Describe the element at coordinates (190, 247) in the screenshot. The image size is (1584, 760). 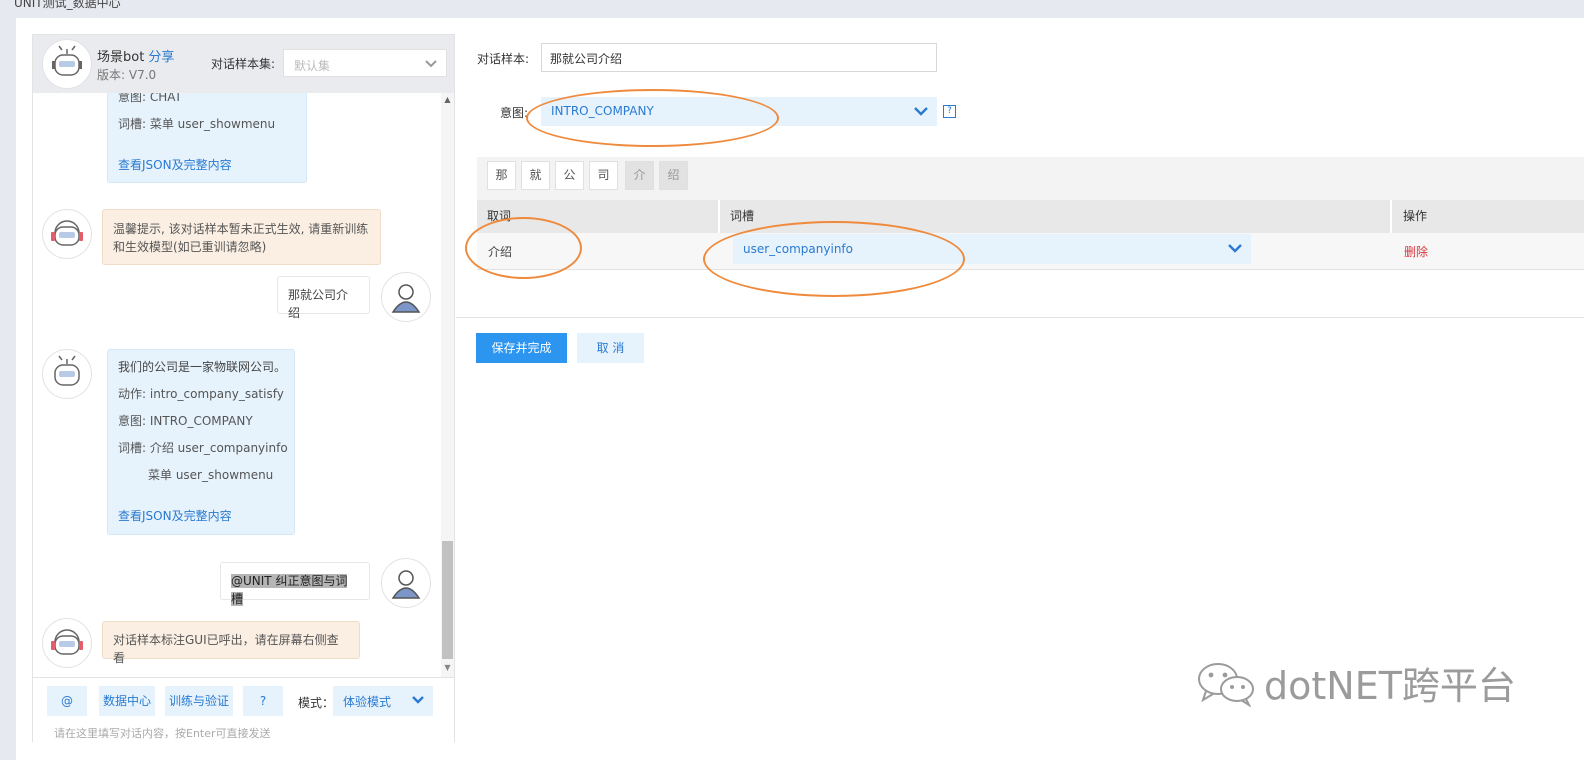
I see `tip-line: 和生效模型(如已重训请忽略)` at that location.